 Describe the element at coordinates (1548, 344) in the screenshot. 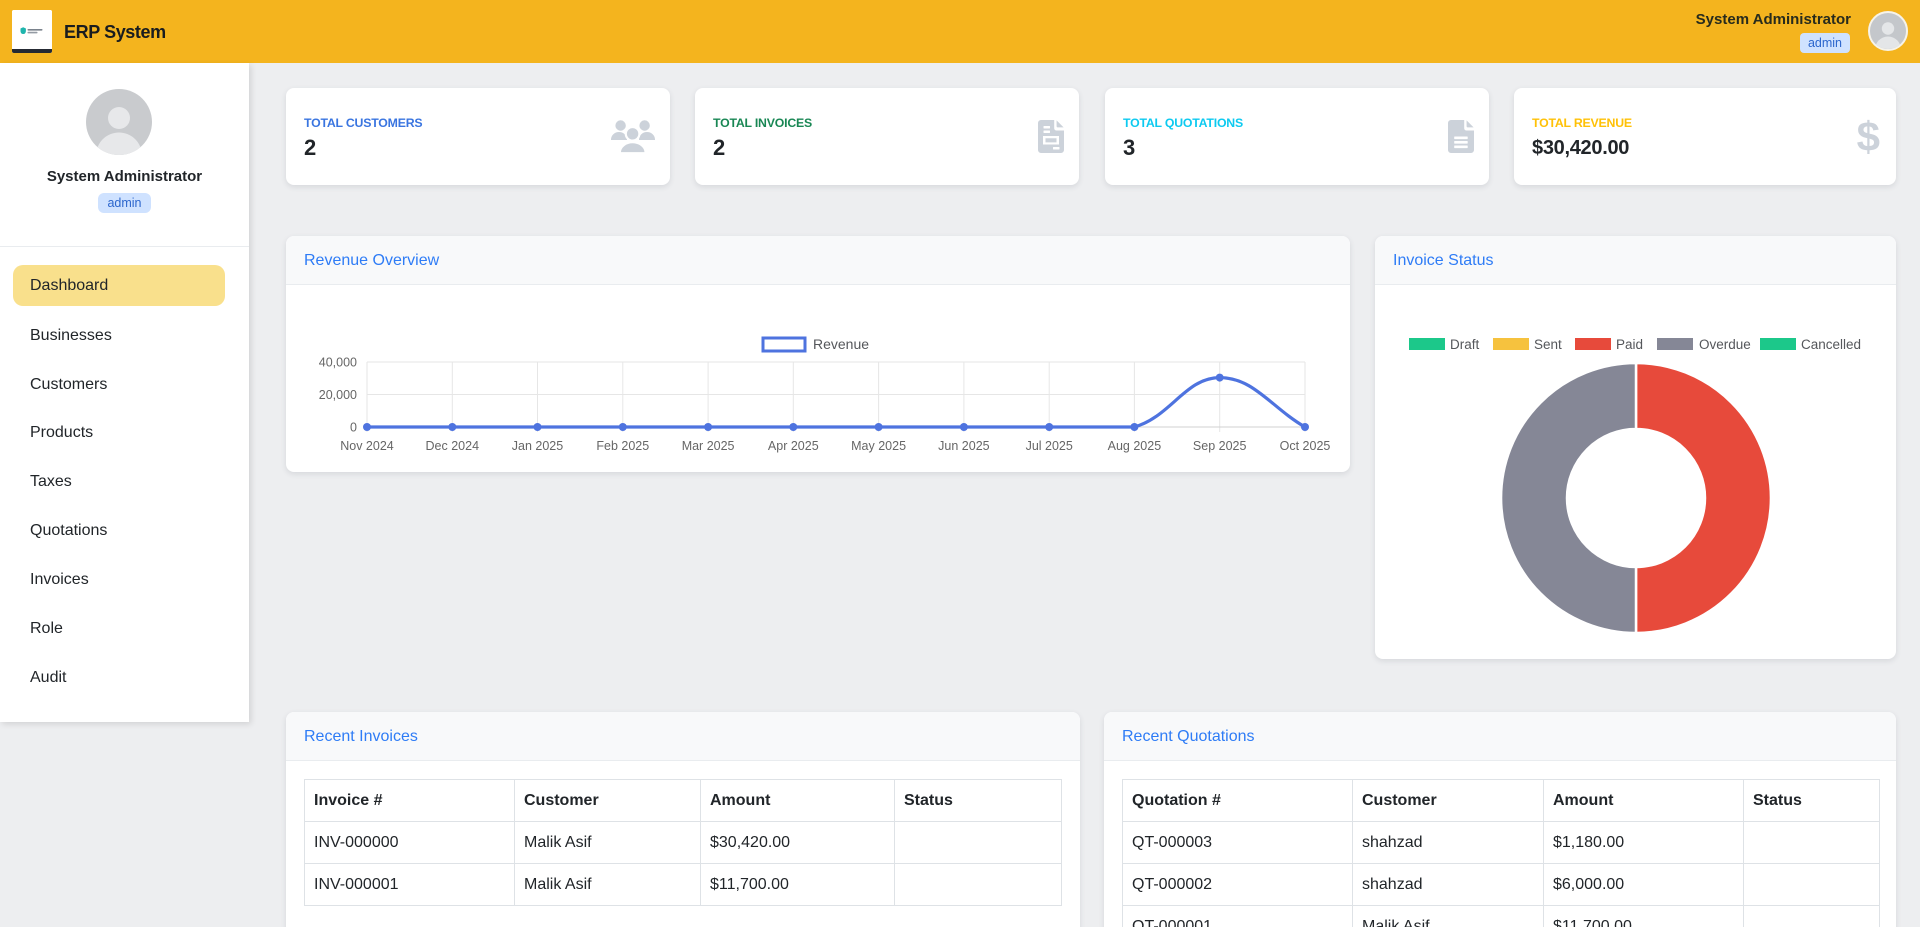

I see `svg-text: Sent` at that location.